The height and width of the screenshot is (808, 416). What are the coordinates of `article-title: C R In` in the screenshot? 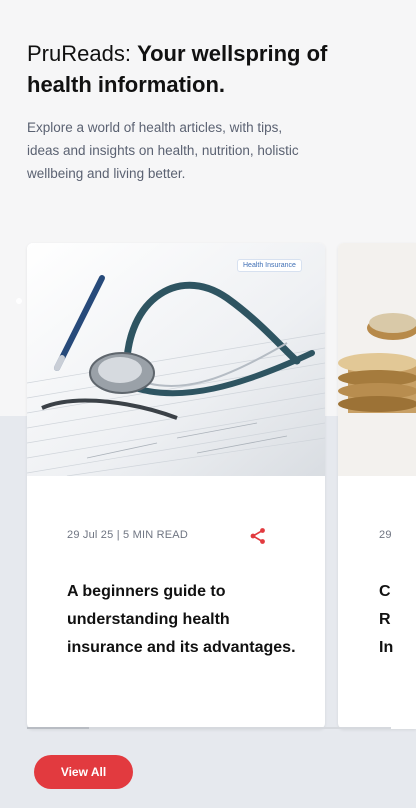 It's located at (397, 620).